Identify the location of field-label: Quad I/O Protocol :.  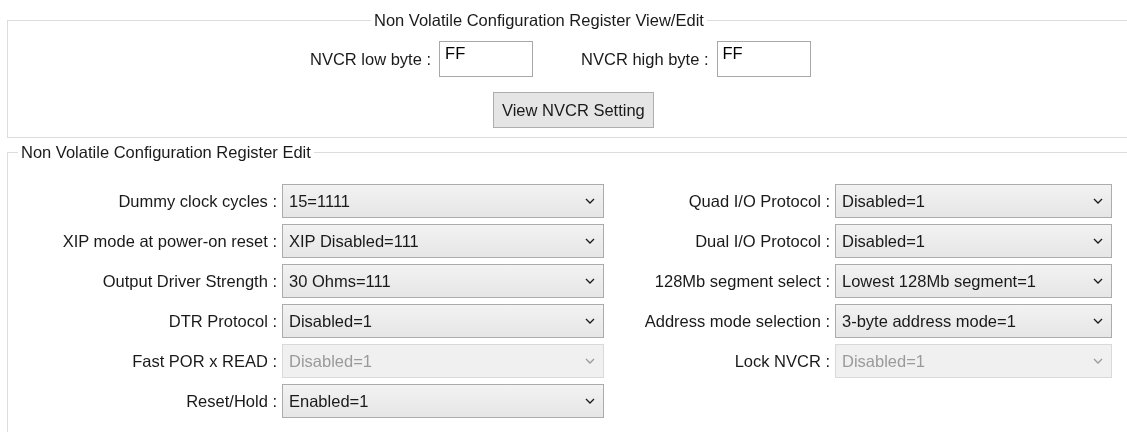
(759, 201).